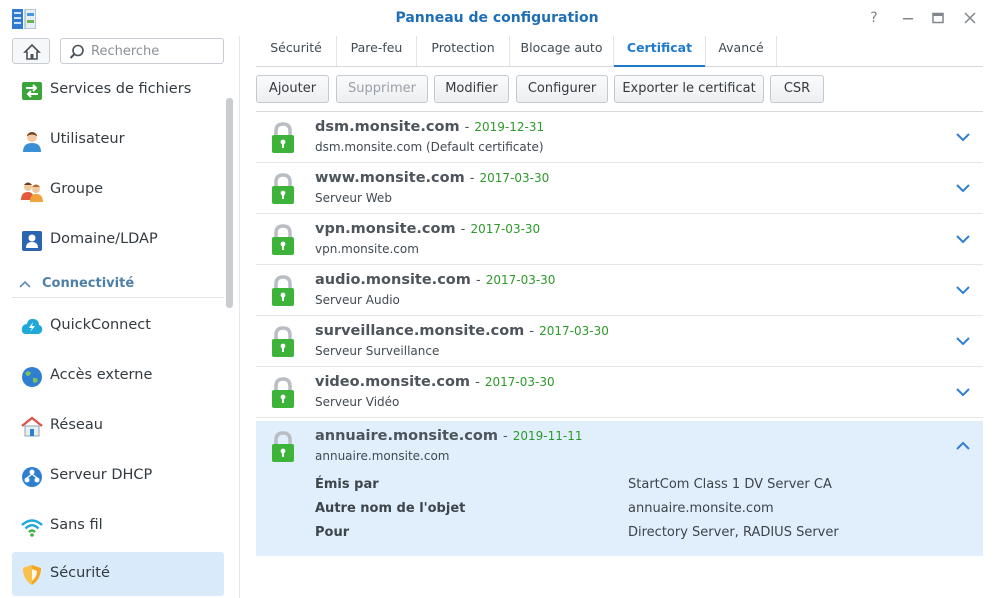  Describe the element at coordinates (88, 283) in the screenshot. I see `section-label: Connectivité` at that location.